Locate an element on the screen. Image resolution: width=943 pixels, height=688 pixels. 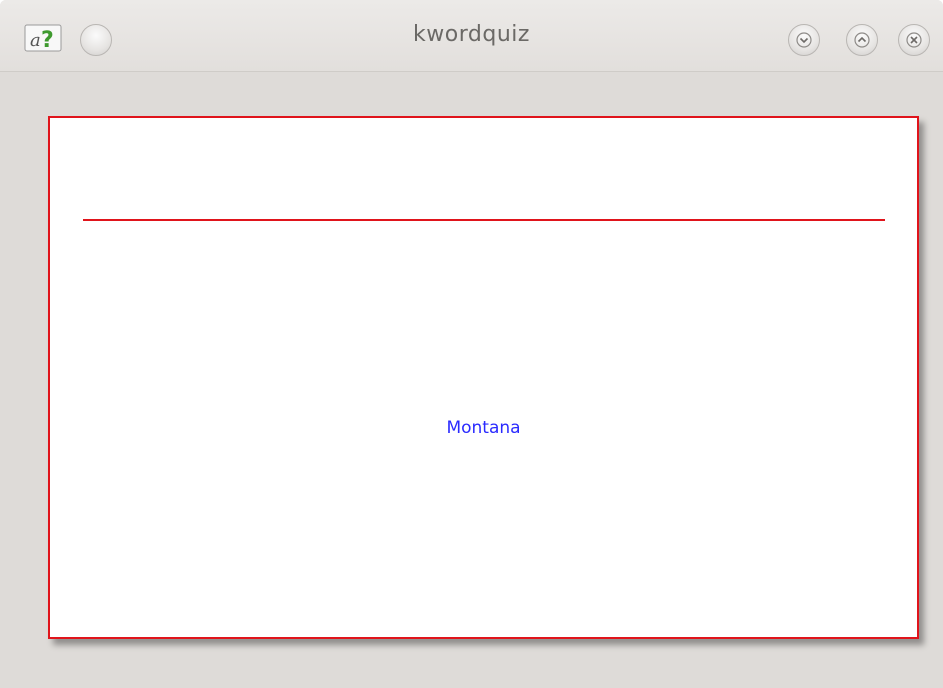
chevron-up-icon is located at coordinates (862, 40).